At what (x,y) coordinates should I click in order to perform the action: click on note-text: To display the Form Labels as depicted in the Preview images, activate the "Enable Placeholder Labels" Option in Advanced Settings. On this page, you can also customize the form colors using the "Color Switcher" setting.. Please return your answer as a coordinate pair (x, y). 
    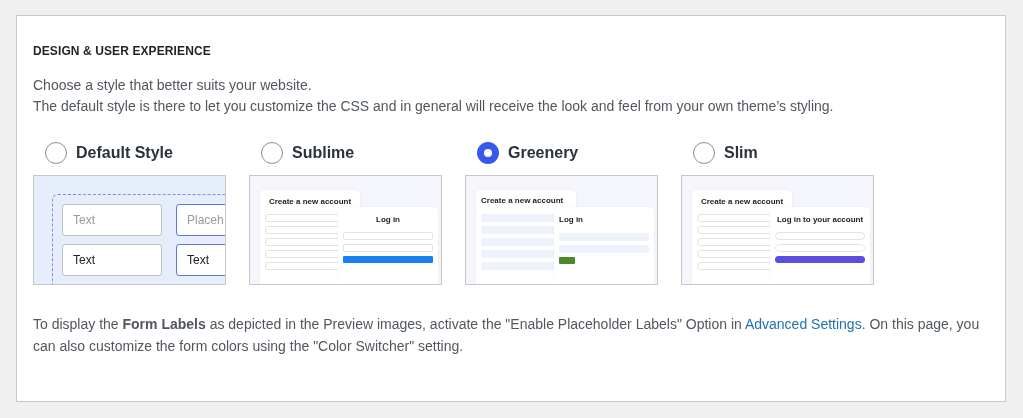
    Looking at the image, I should click on (507, 335).